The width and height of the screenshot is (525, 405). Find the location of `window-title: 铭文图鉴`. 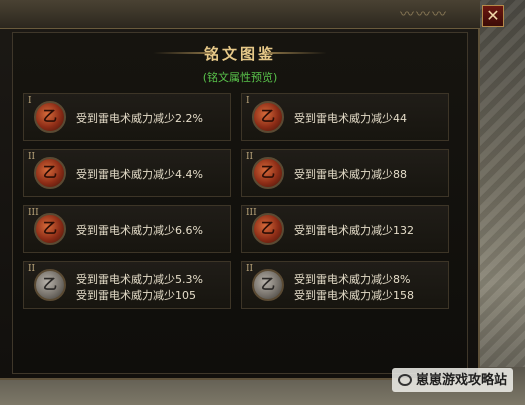

window-title: 铭文图鉴 is located at coordinates (239, 54).